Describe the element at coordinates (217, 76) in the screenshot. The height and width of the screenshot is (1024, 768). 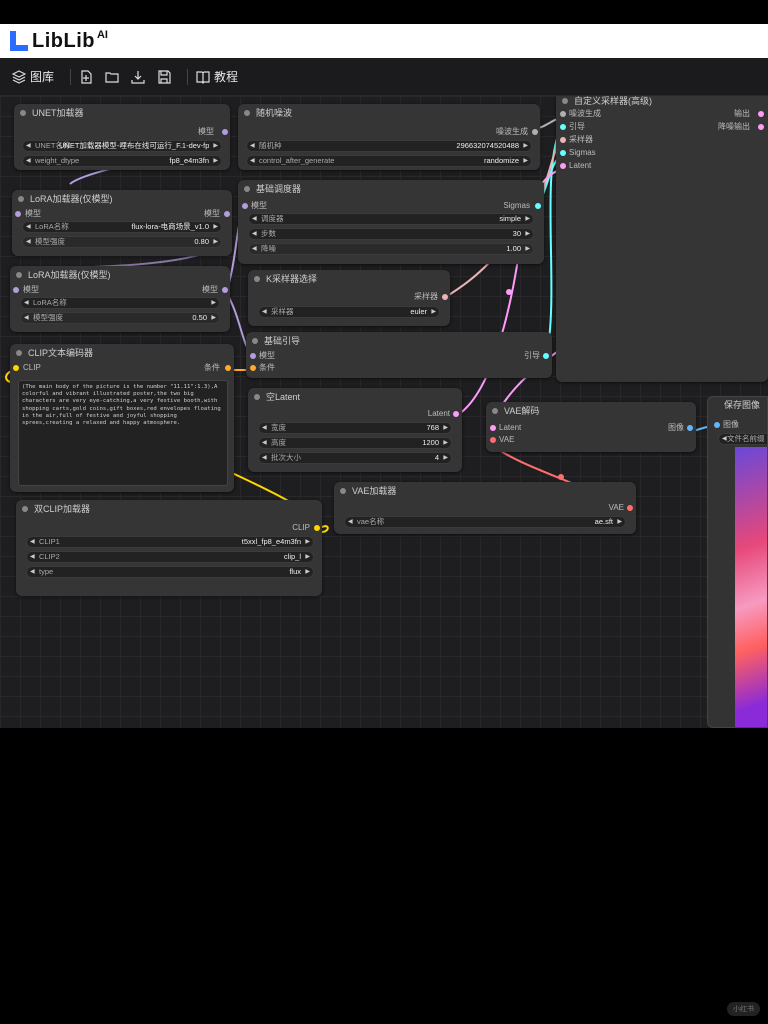
I see `tutorial-button: 教程` at that location.